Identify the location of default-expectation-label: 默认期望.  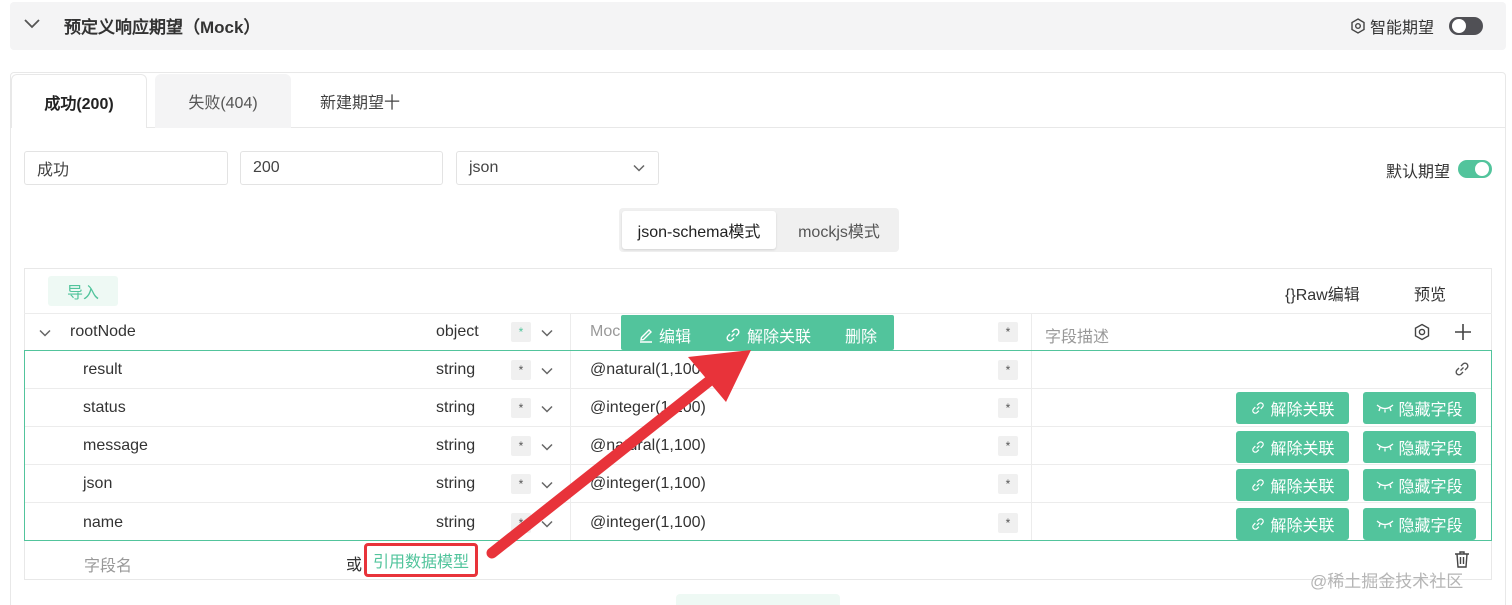
(1418, 172).